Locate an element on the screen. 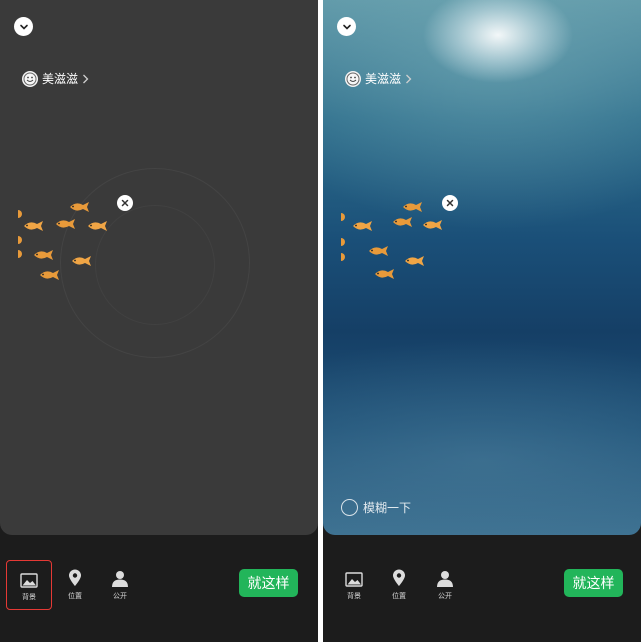 The width and height of the screenshot is (641, 642). blur-toggle: 模糊一下 is located at coordinates (376, 507).